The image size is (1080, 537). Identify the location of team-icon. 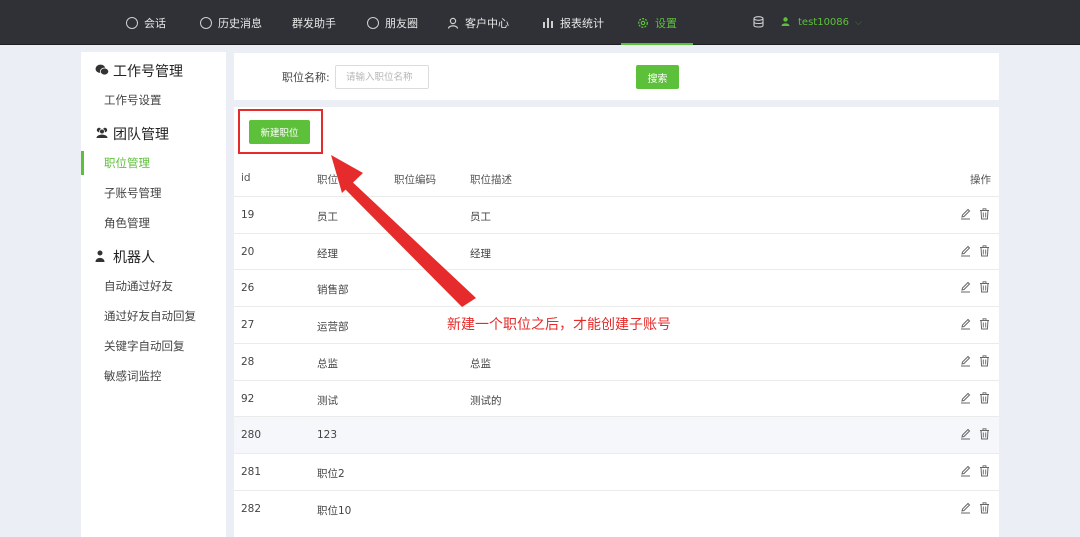
(102, 134).